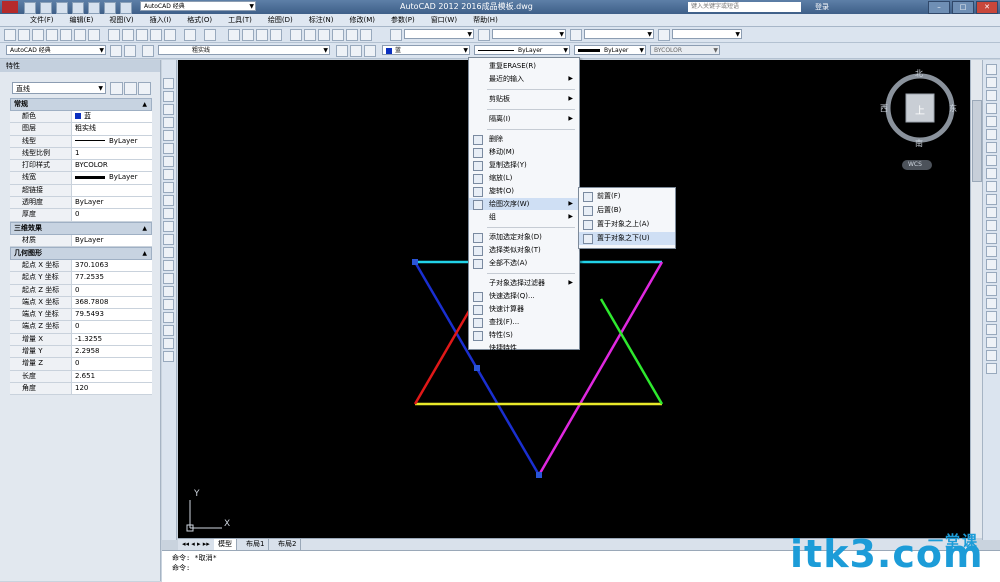 The image size is (1000, 582). Describe the element at coordinates (524, 250) in the screenshot. I see `context-menu-item: 选择类似对象(T)` at that location.